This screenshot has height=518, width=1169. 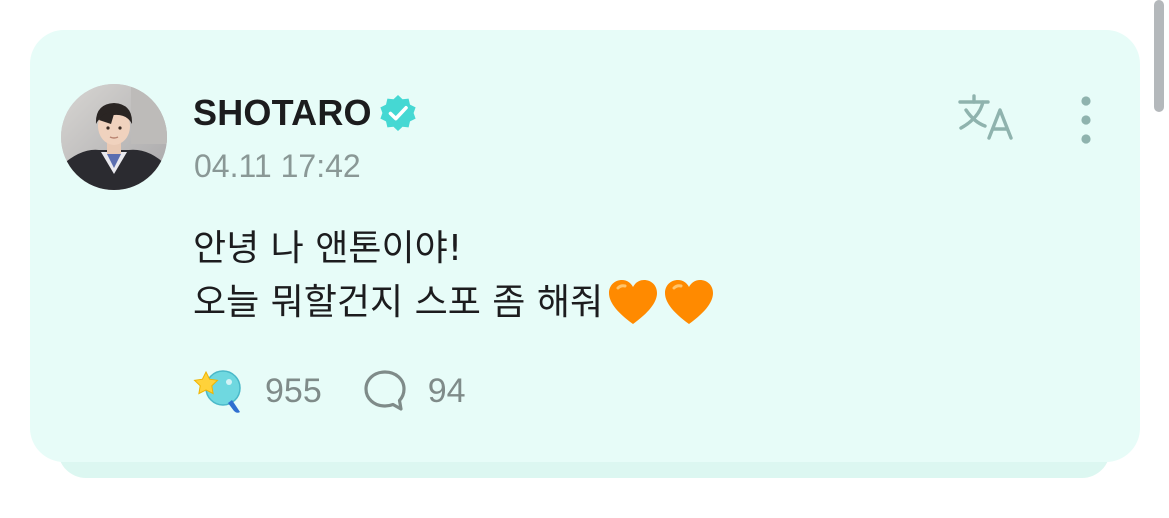 I want to click on like-count: 955, so click(x=293, y=390).